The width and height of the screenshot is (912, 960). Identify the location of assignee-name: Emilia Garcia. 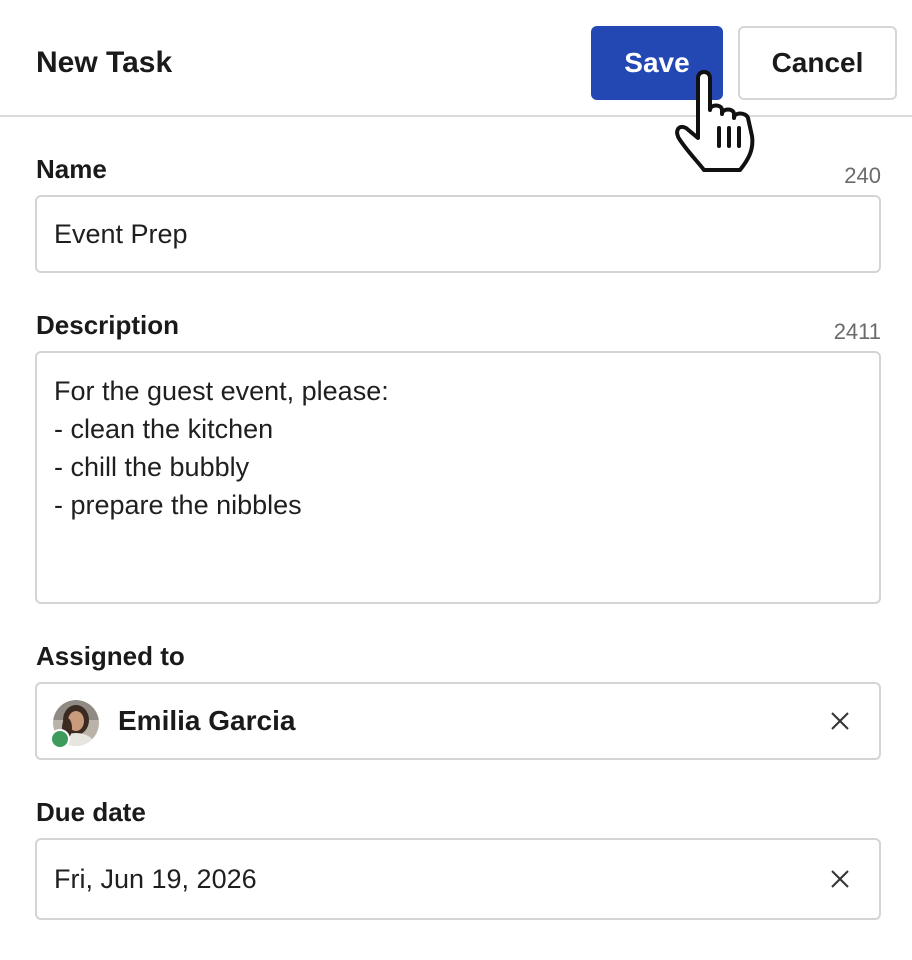
(207, 720).